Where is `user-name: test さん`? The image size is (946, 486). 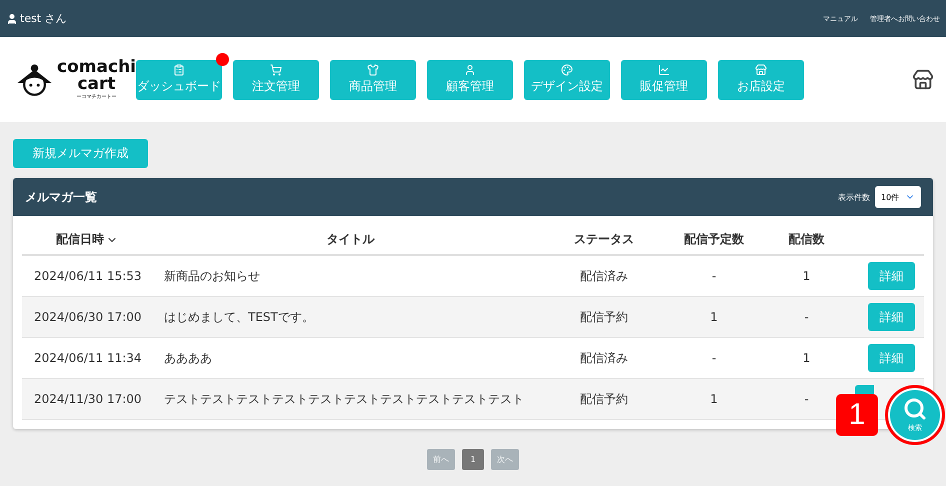
user-name: test さん is located at coordinates (36, 18).